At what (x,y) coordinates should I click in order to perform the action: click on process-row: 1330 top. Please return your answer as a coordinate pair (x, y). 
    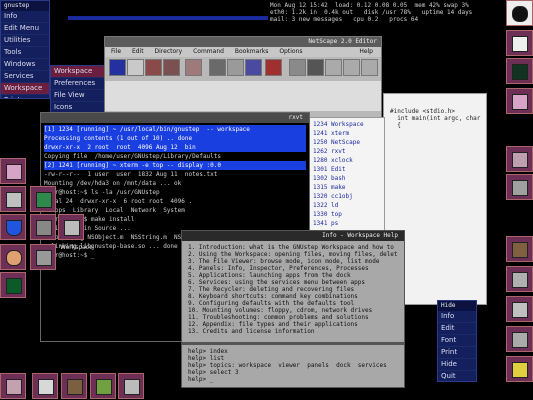
    Looking at the image, I should click on (347, 214).